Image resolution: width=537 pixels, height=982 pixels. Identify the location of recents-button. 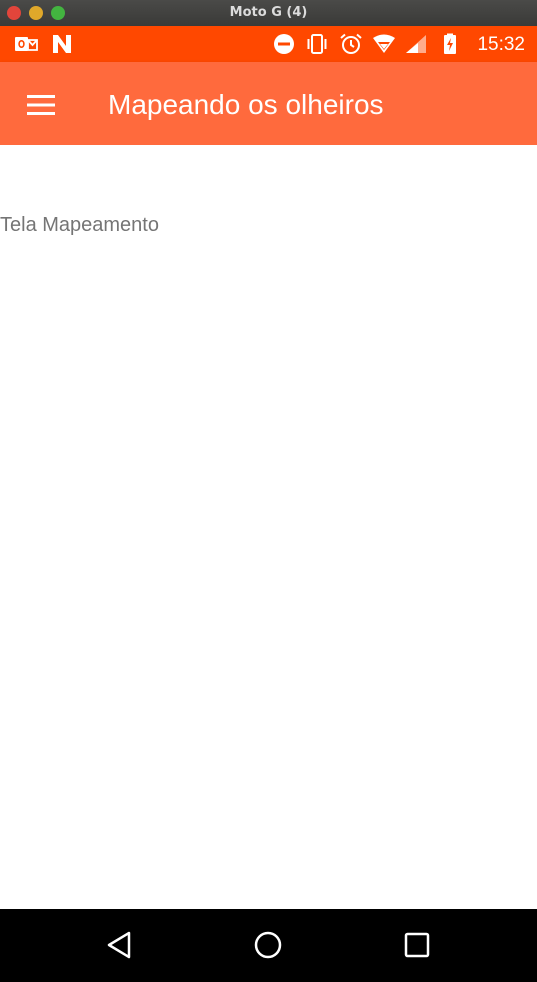
(417, 945).